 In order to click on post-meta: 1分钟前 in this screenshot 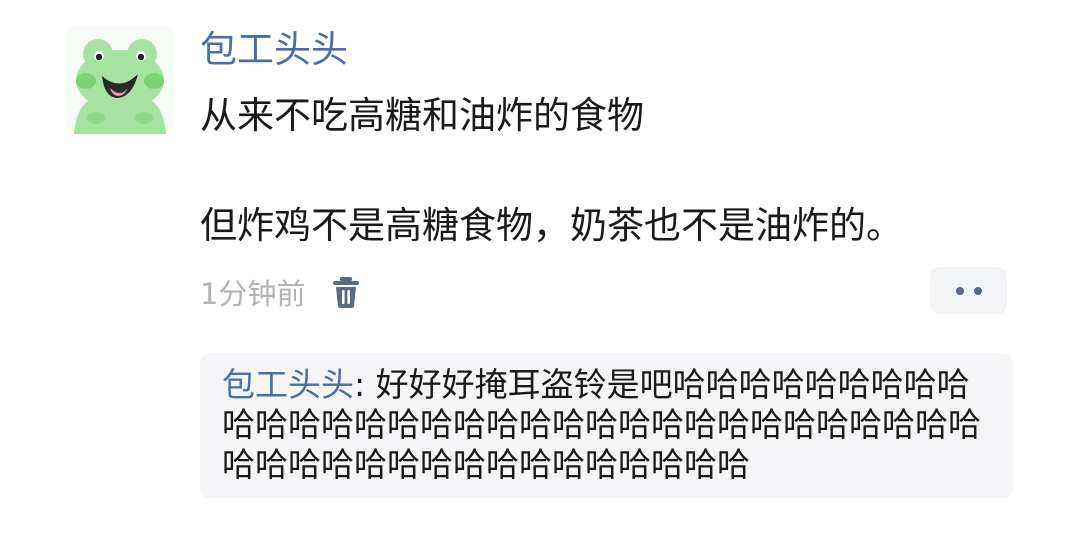, I will do `click(280, 292)`.